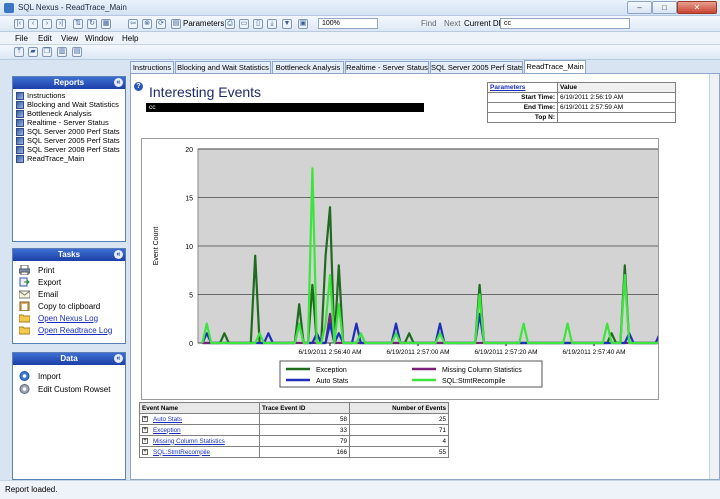 Image resolution: width=720 pixels, height=499 pixels. Describe the element at coordinates (40, 95) in the screenshot. I see `sidebar-item-instructions: Instructions` at that location.